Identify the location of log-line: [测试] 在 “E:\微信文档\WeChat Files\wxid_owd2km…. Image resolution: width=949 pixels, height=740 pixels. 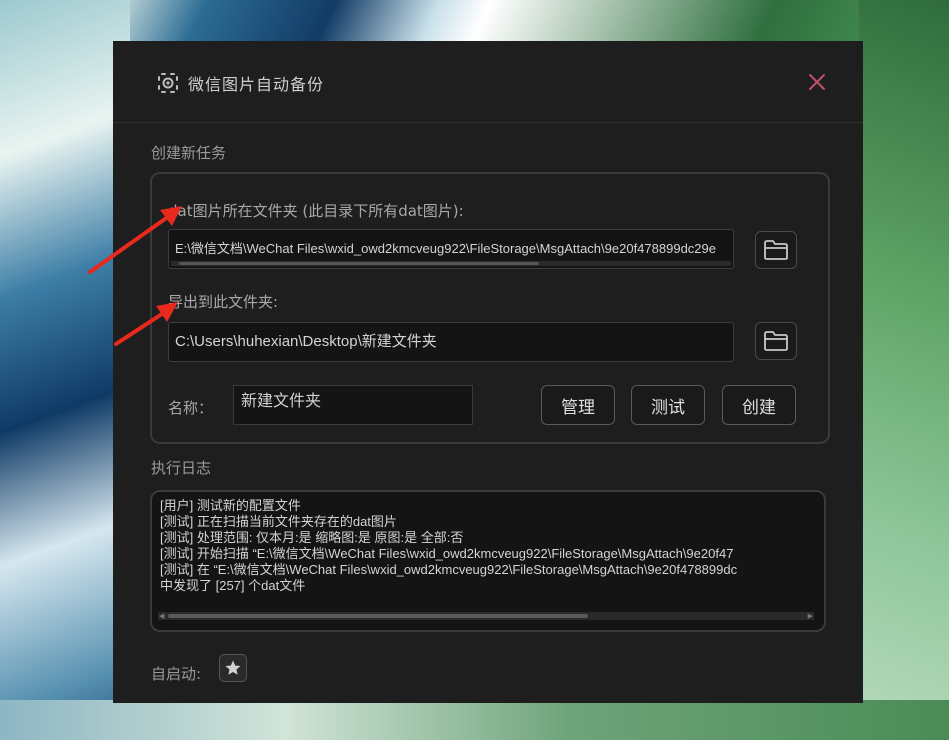
(449, 569).